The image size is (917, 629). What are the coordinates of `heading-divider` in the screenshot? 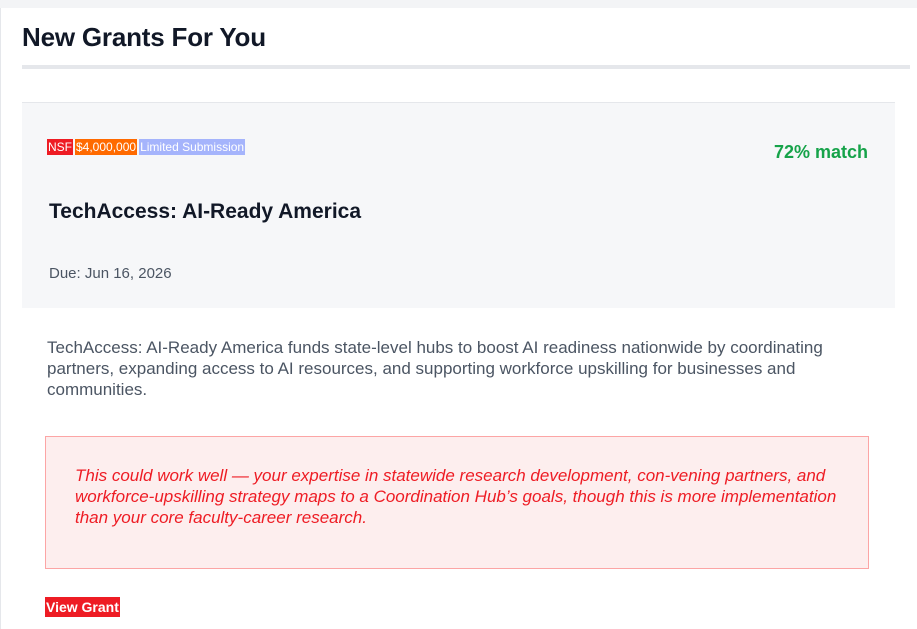 It's located at (466, 67).